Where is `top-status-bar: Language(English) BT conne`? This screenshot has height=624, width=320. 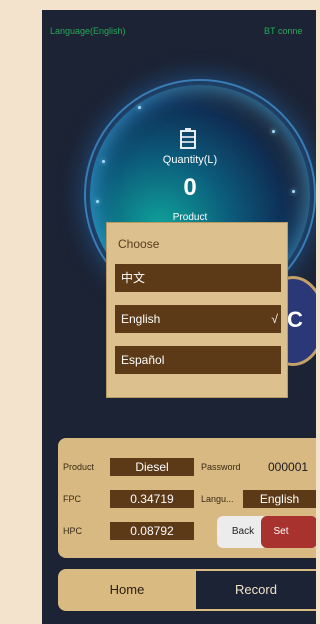 top-status-bar: Language(English) BT conne is located at coordinates (179, 34).